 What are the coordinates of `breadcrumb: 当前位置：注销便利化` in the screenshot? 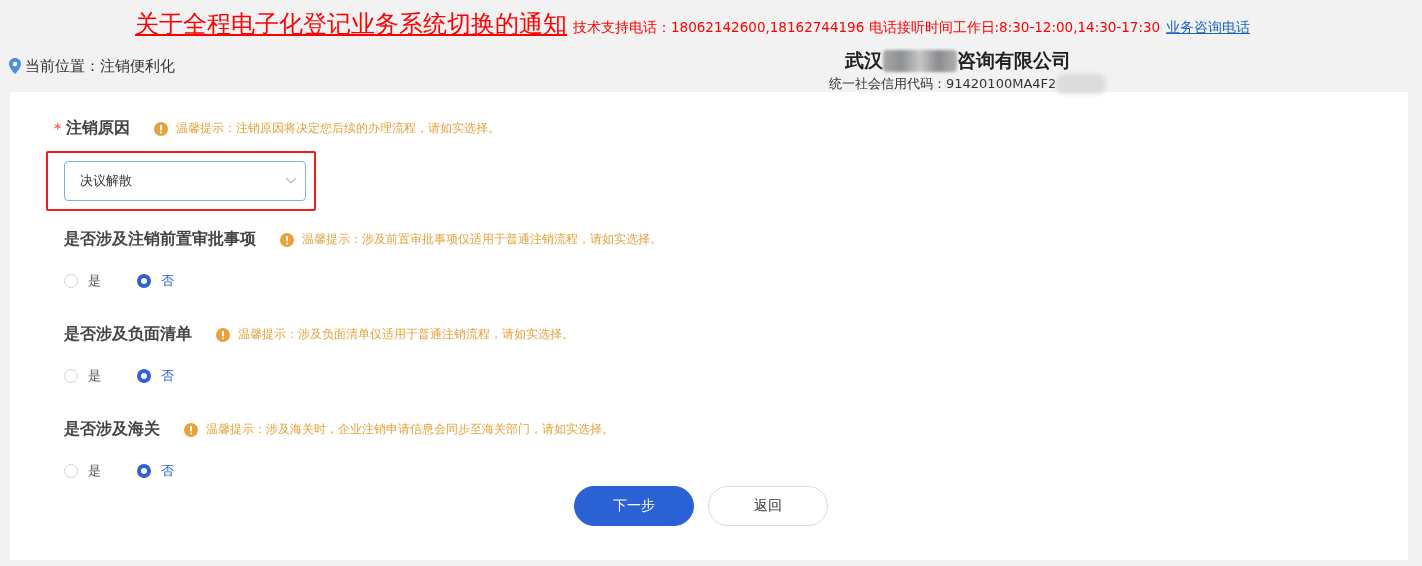 It's located at (100, 66).